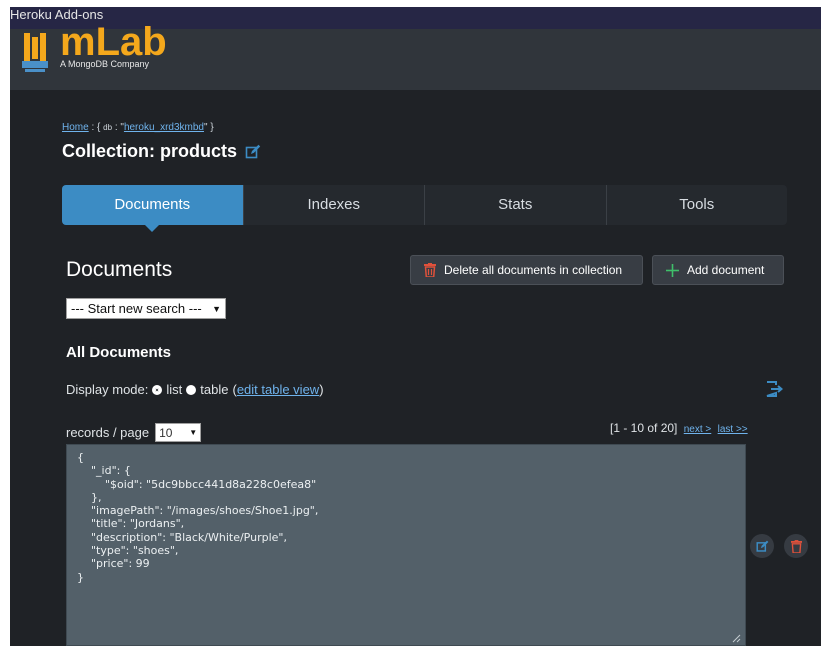 This screenshot has width=821, height=646. I want to click on pagination-last-link: last >>, so click(733, 429).